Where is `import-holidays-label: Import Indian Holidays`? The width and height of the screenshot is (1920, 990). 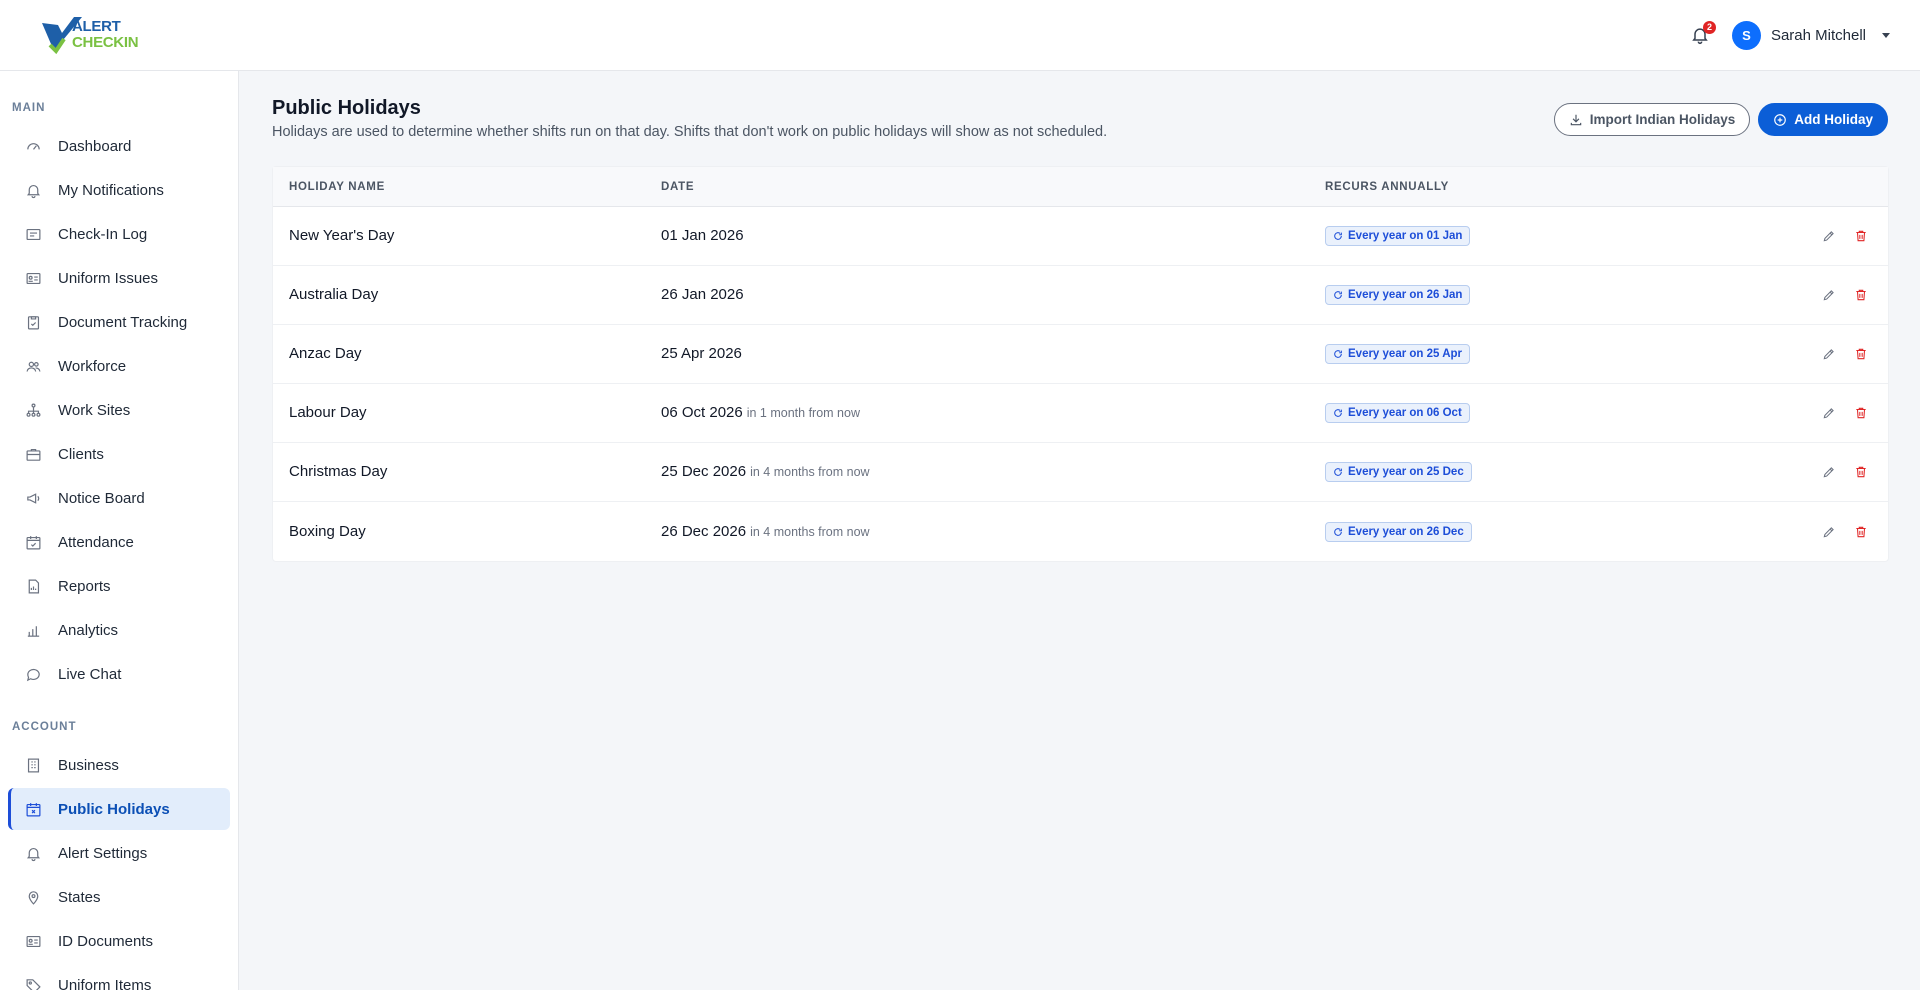
import-holidays-label: Import Indian Holidays is located at coordinates (1662, 119).